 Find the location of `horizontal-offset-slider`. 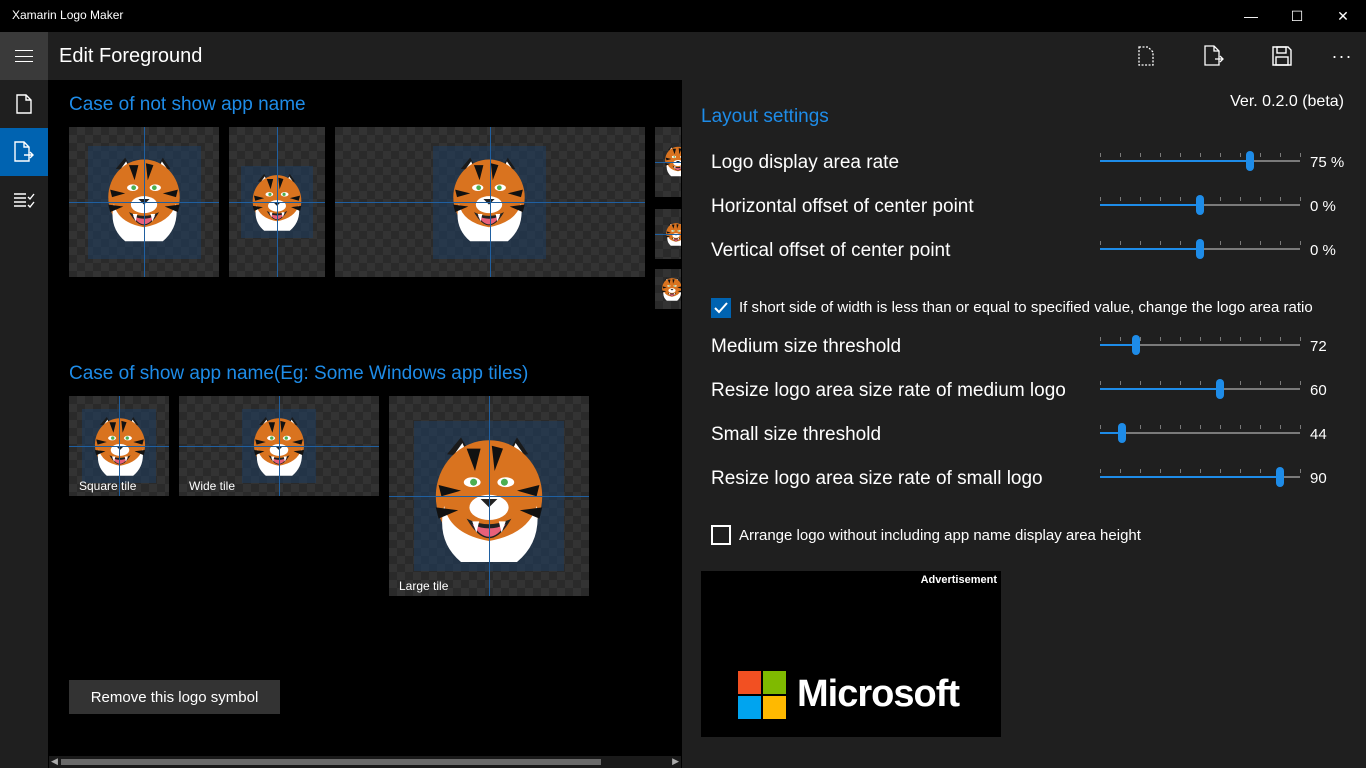

horizontal-offset-slider is located at coordinates (1200, 205).